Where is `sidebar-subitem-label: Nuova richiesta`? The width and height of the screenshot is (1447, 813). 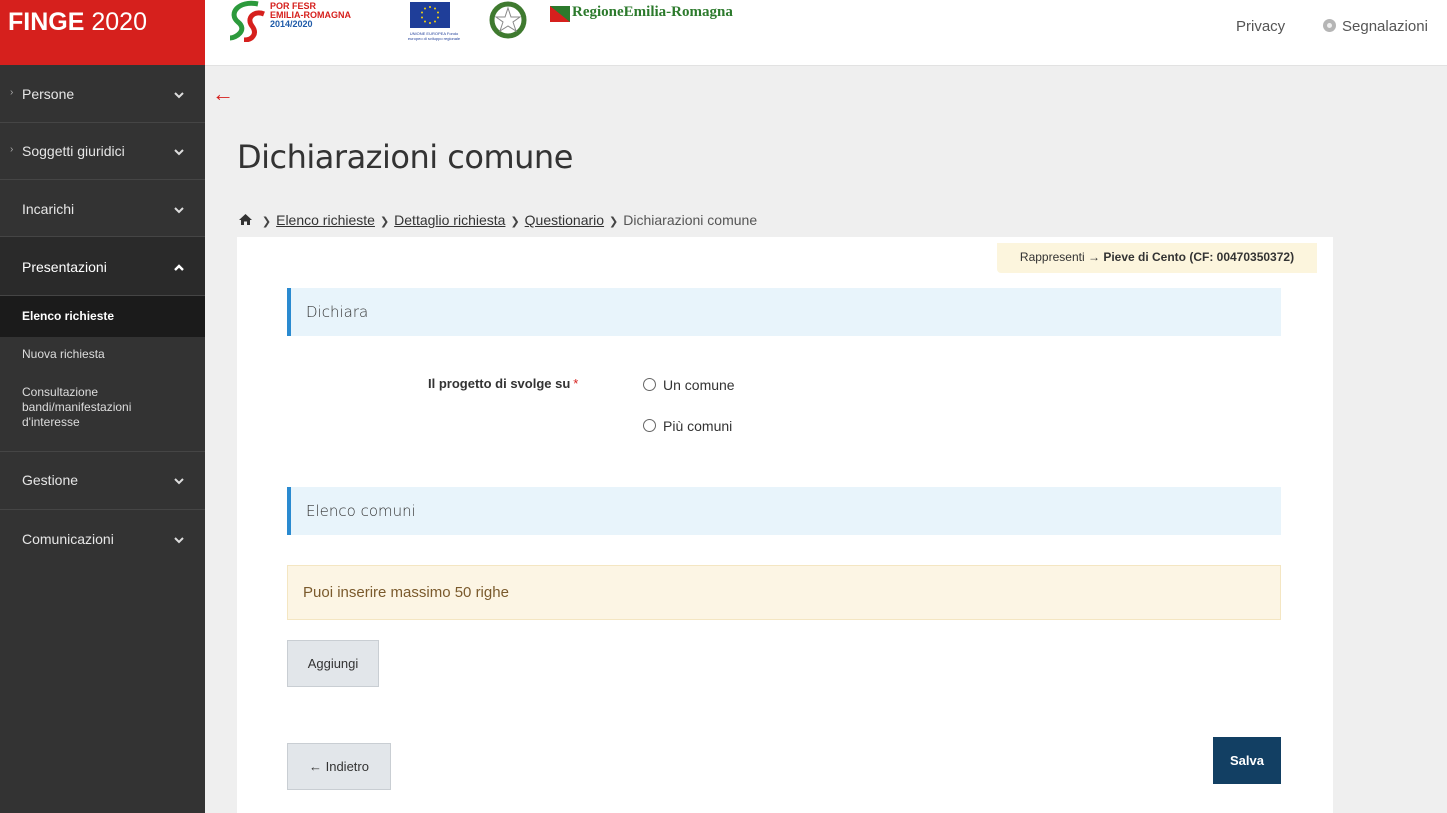 sidebar-subitem-label: Nuova richiesta is located at coordinates (63, 354).